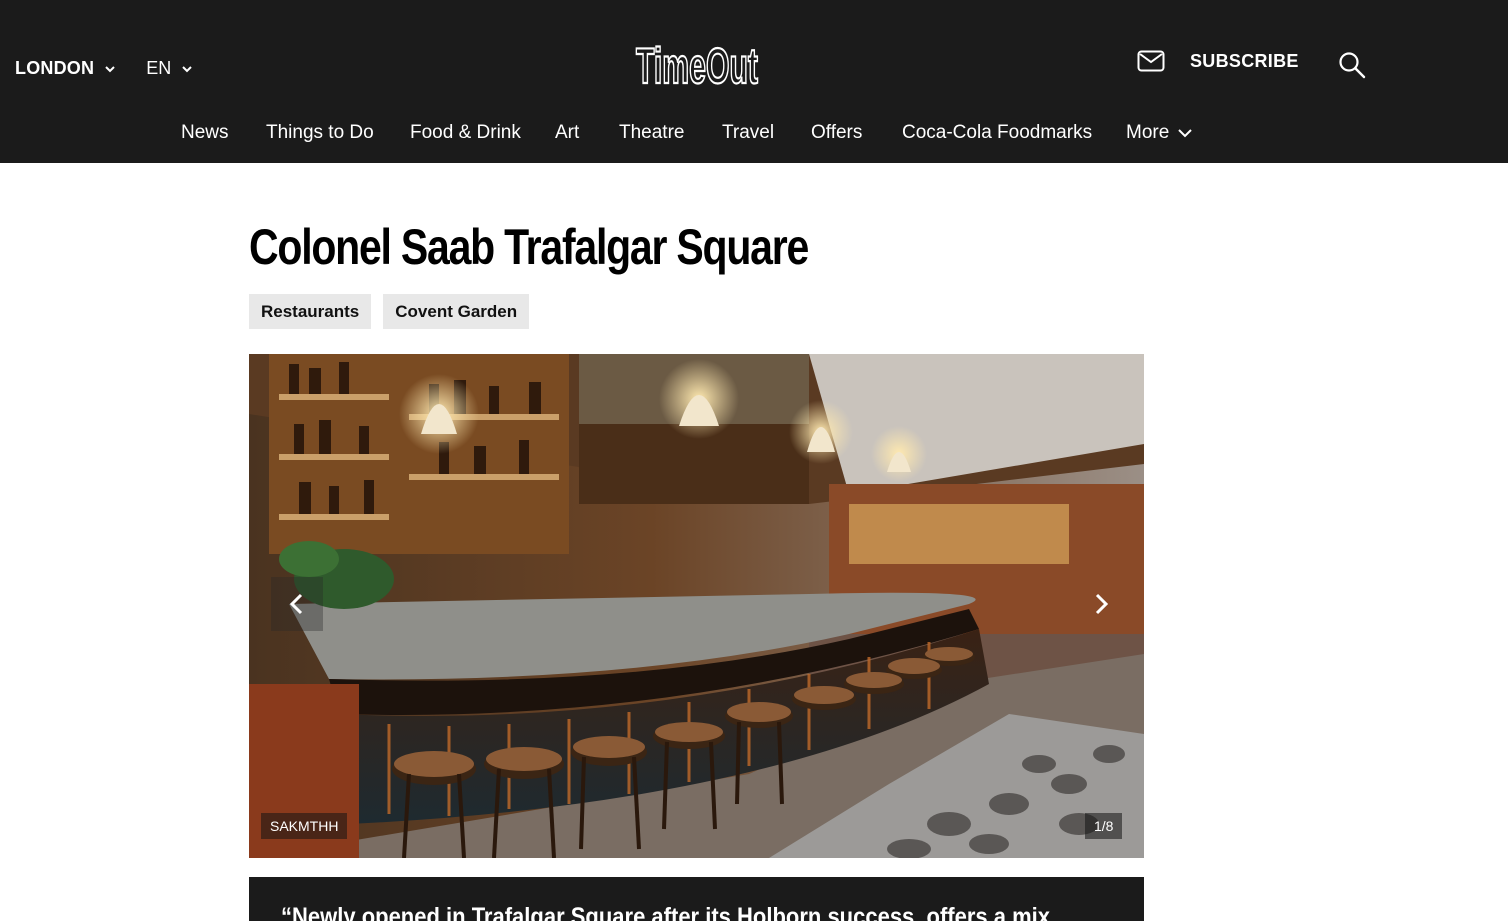 The width and height of the screenshot is (1508, 921). What do you see at coordinates (529, 247) in the screenshot?
I see `page-title: Colonel Saab Trafalgar Square` at bounding box center [529, 247].